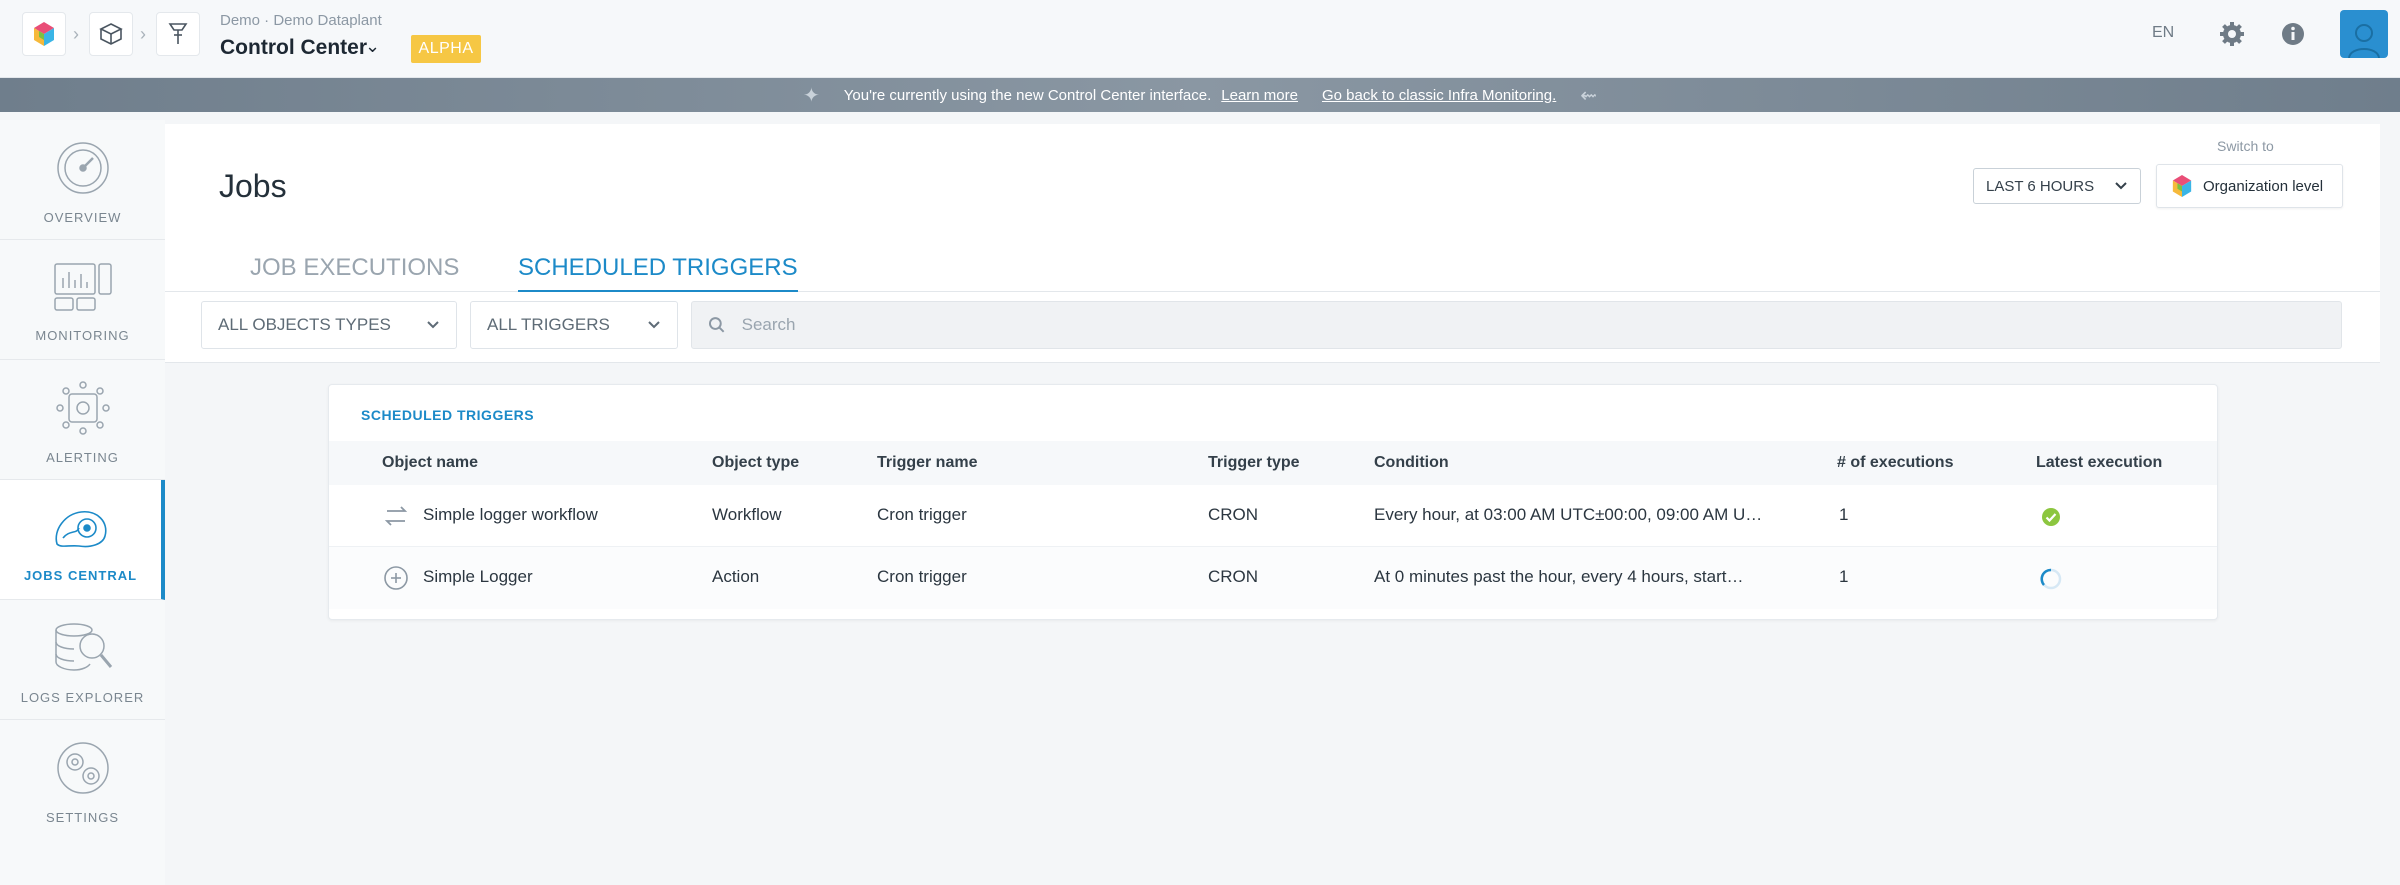 The image size is (2400, 885). What do you see at coordinates (82, 768) in the screenshot?
I see `settings-icon` at bounding box center [82, 768].